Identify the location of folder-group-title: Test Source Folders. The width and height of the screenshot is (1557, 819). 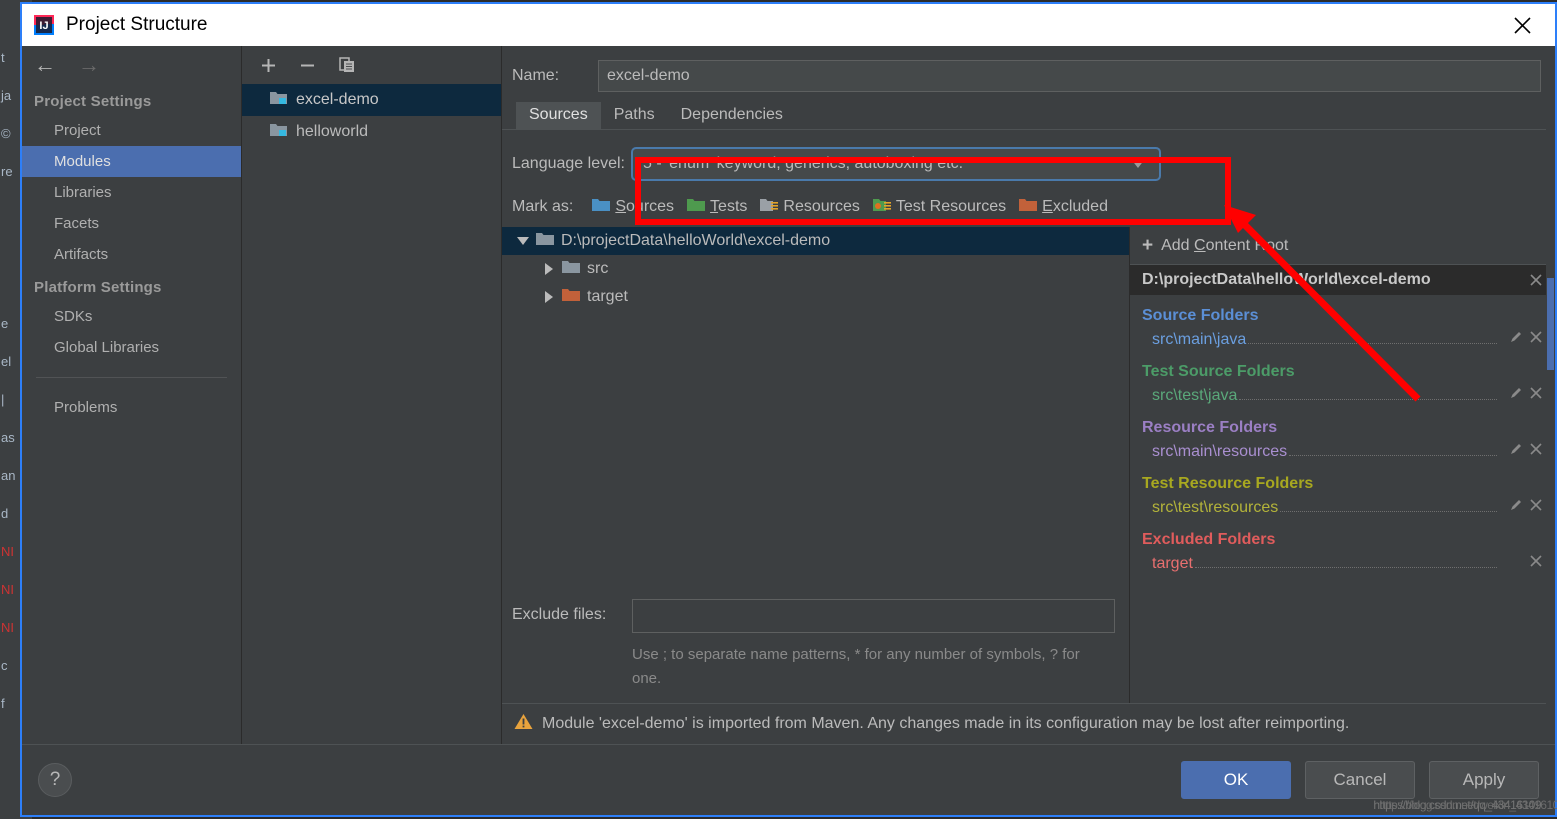
(1218, 371).